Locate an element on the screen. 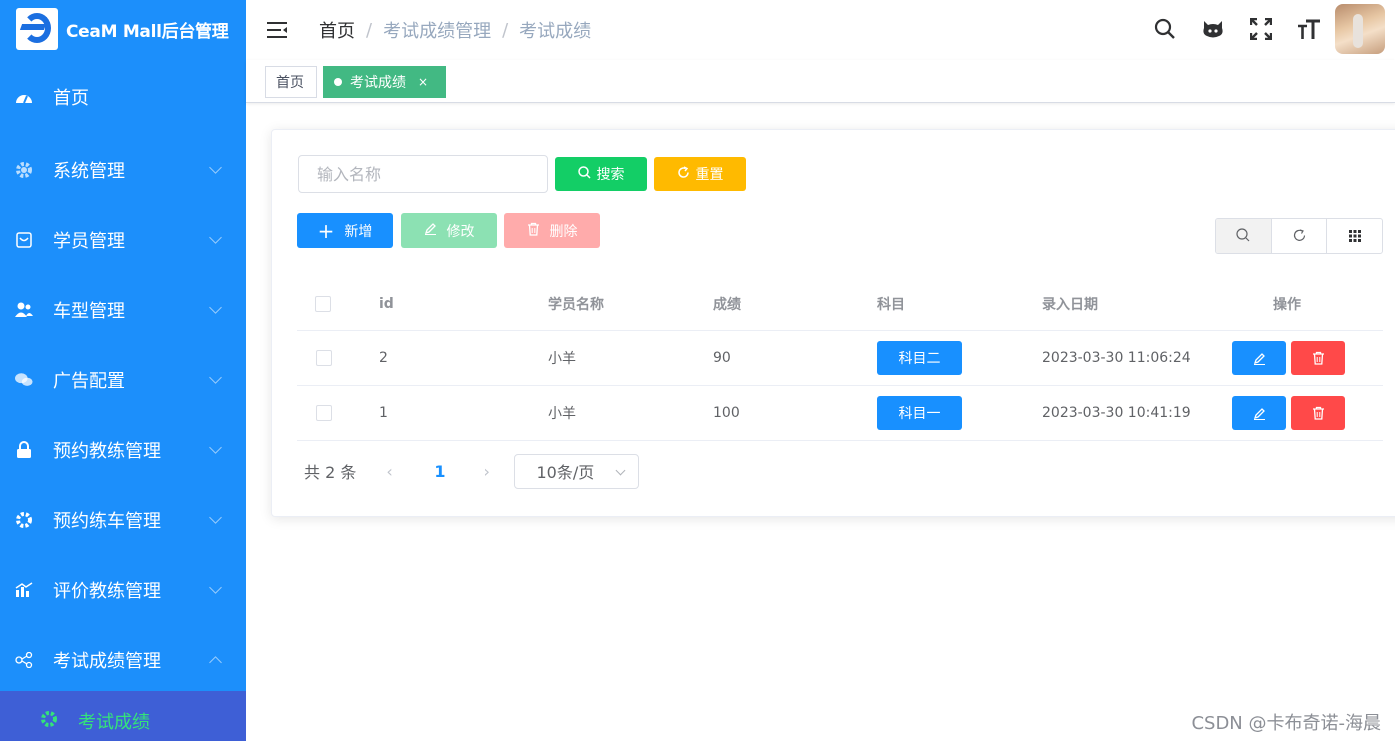  watermark: CSDN @卡布奇诺-海晨 is located at coordinates (1286, 723).